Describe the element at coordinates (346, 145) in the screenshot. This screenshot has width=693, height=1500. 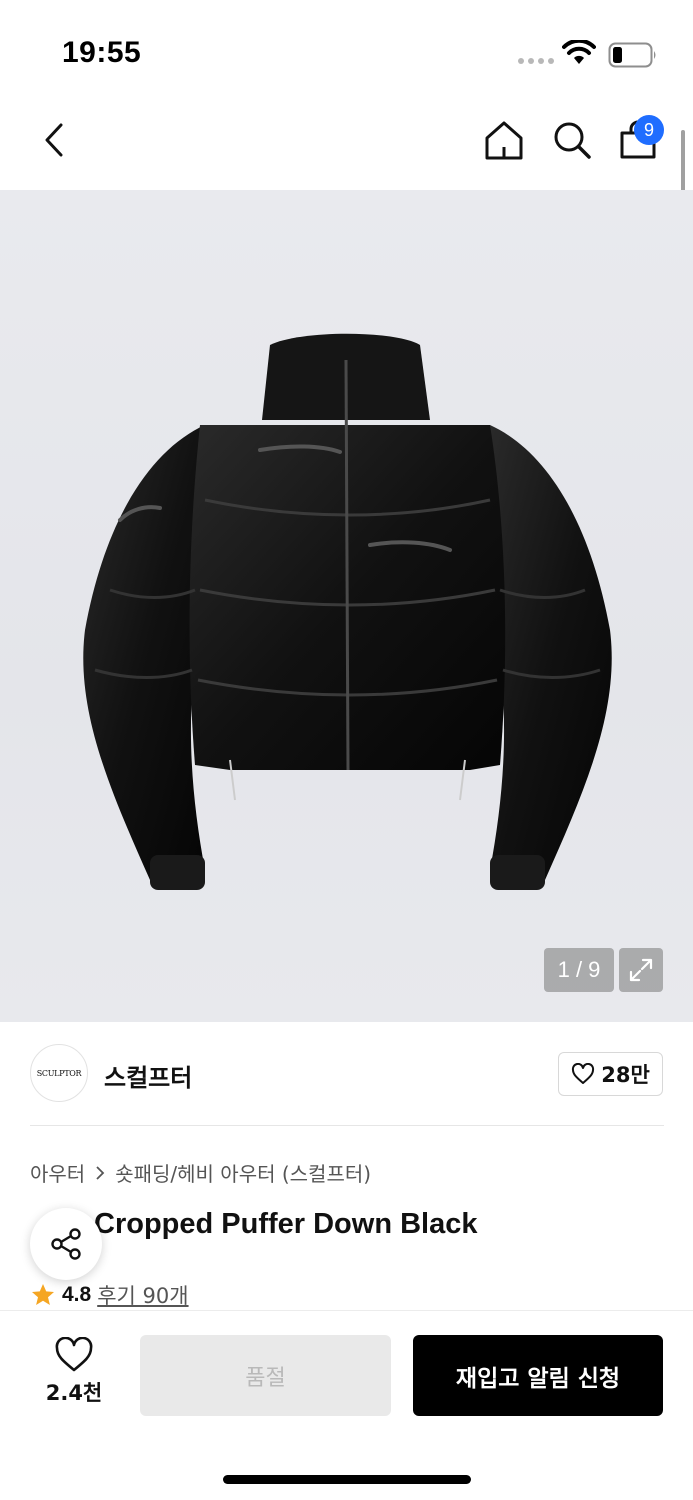
I see `top-nav` at that location.